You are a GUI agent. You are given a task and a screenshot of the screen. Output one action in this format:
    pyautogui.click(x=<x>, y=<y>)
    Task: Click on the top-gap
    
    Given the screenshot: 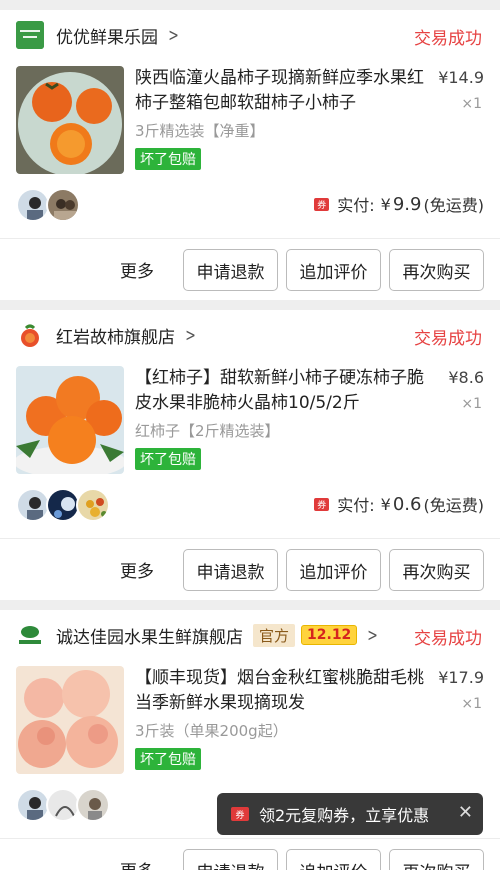 What is the action you would take?
    pyautogui.click(x=250, y=5)
    